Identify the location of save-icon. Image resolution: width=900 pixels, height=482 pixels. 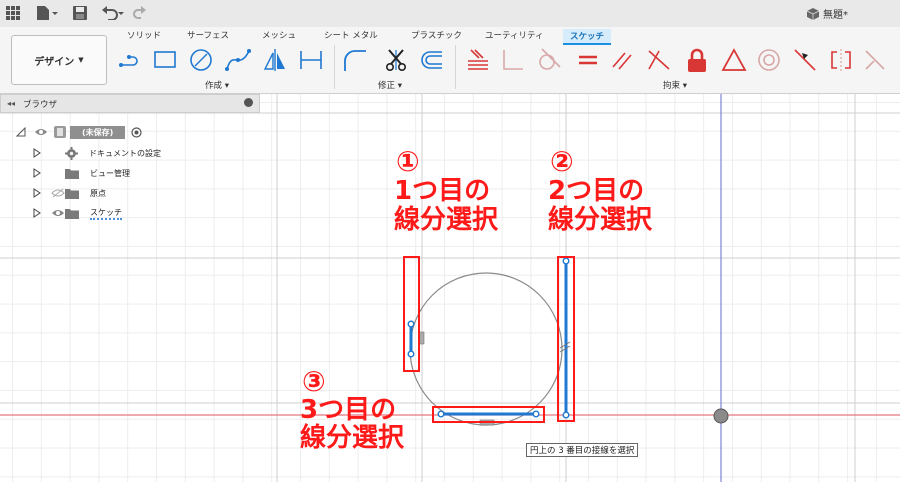
(80, 13).